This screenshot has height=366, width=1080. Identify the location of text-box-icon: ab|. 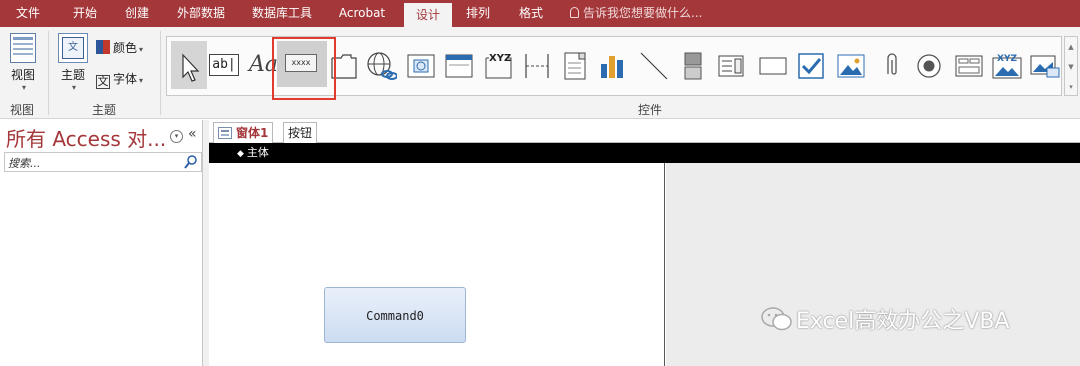
(225, 66).